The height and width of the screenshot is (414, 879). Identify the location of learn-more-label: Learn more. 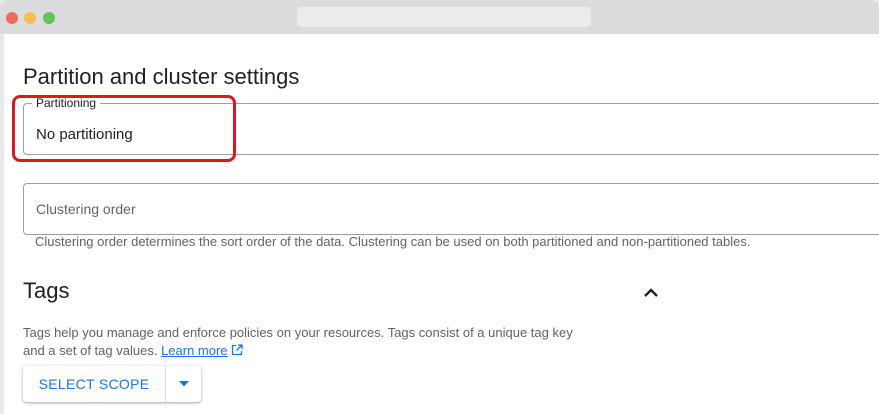
(194, 350).